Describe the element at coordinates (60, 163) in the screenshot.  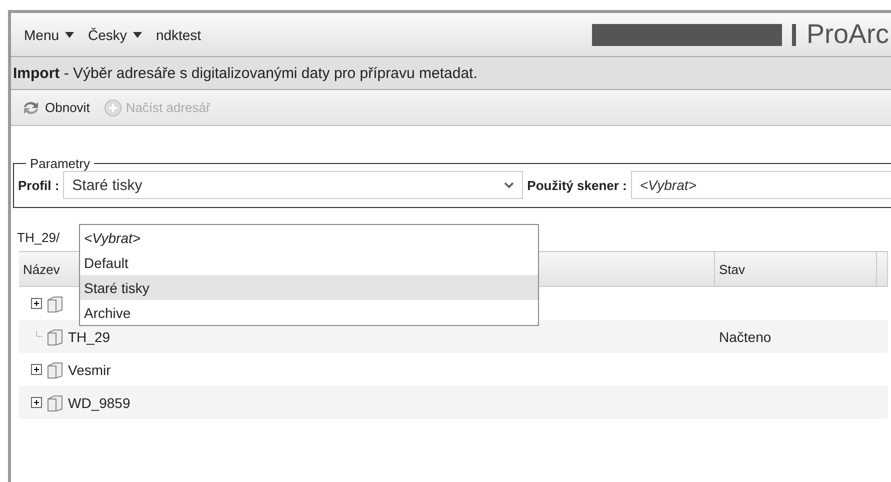
I see `group-legend: Parametry` at that location.